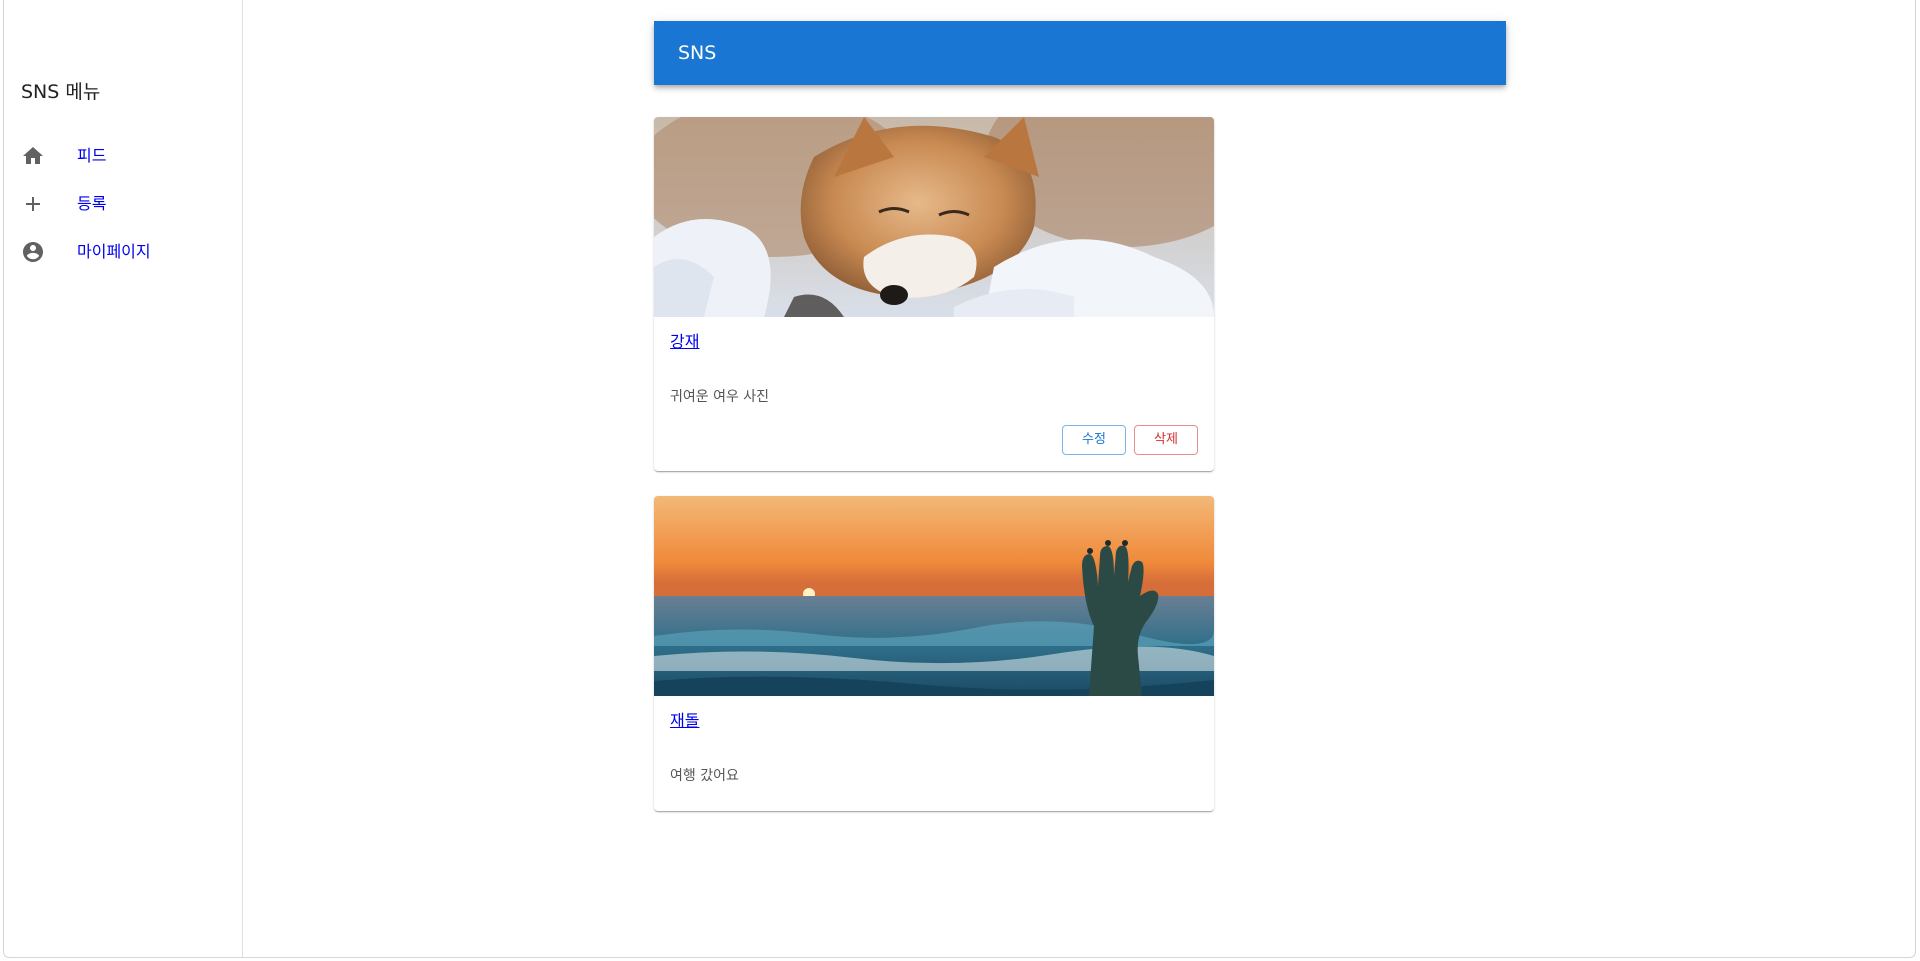 This screenshot has height=961, width=1920. What do you see at coordinates (1166, 440) in the screenshot?
I see `delete-button: 삭제` at bounding box center [1166, 440].